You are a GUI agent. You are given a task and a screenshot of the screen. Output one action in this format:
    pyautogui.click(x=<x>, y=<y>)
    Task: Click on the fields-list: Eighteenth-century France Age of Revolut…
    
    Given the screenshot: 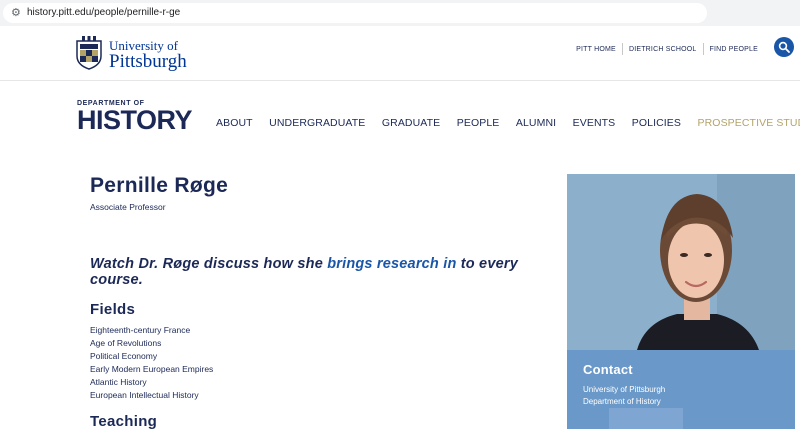 What is the action you would take?
    pyautogui.click(x=151, y=363)
    